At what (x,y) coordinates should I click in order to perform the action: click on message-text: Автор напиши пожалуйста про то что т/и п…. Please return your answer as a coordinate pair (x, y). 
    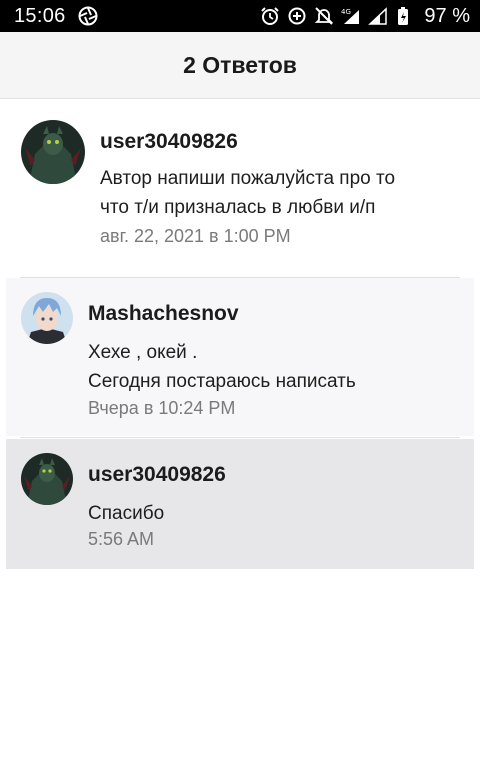
    Looking at the image, I should click on (247, 193).